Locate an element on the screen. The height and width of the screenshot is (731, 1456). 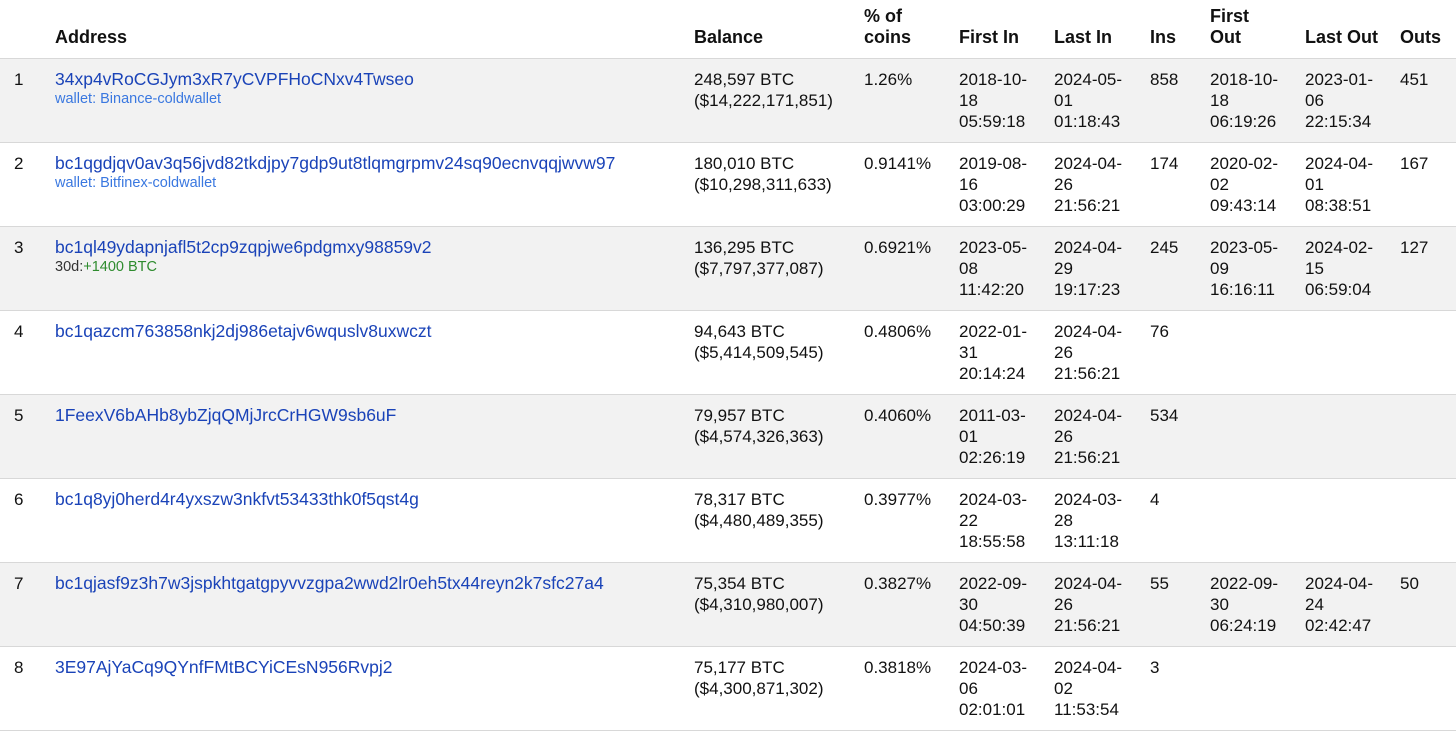
address-cell: 1FeexV6bAHb8ybZjqQMjJrcCrHGW9sb6uF is located at coordinates (364, 436).